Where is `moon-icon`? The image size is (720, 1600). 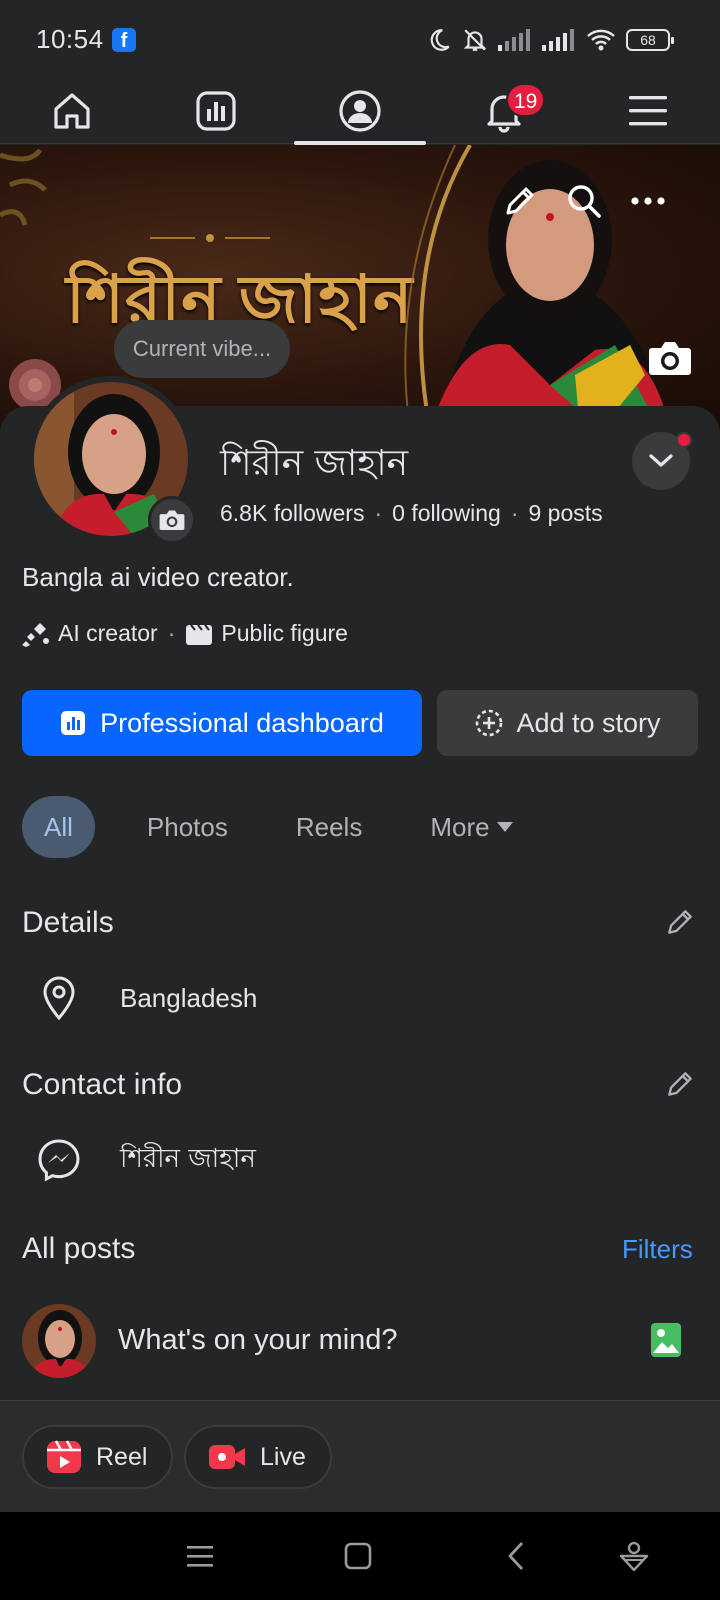 moon-icon is located at coordinates (440, 40).